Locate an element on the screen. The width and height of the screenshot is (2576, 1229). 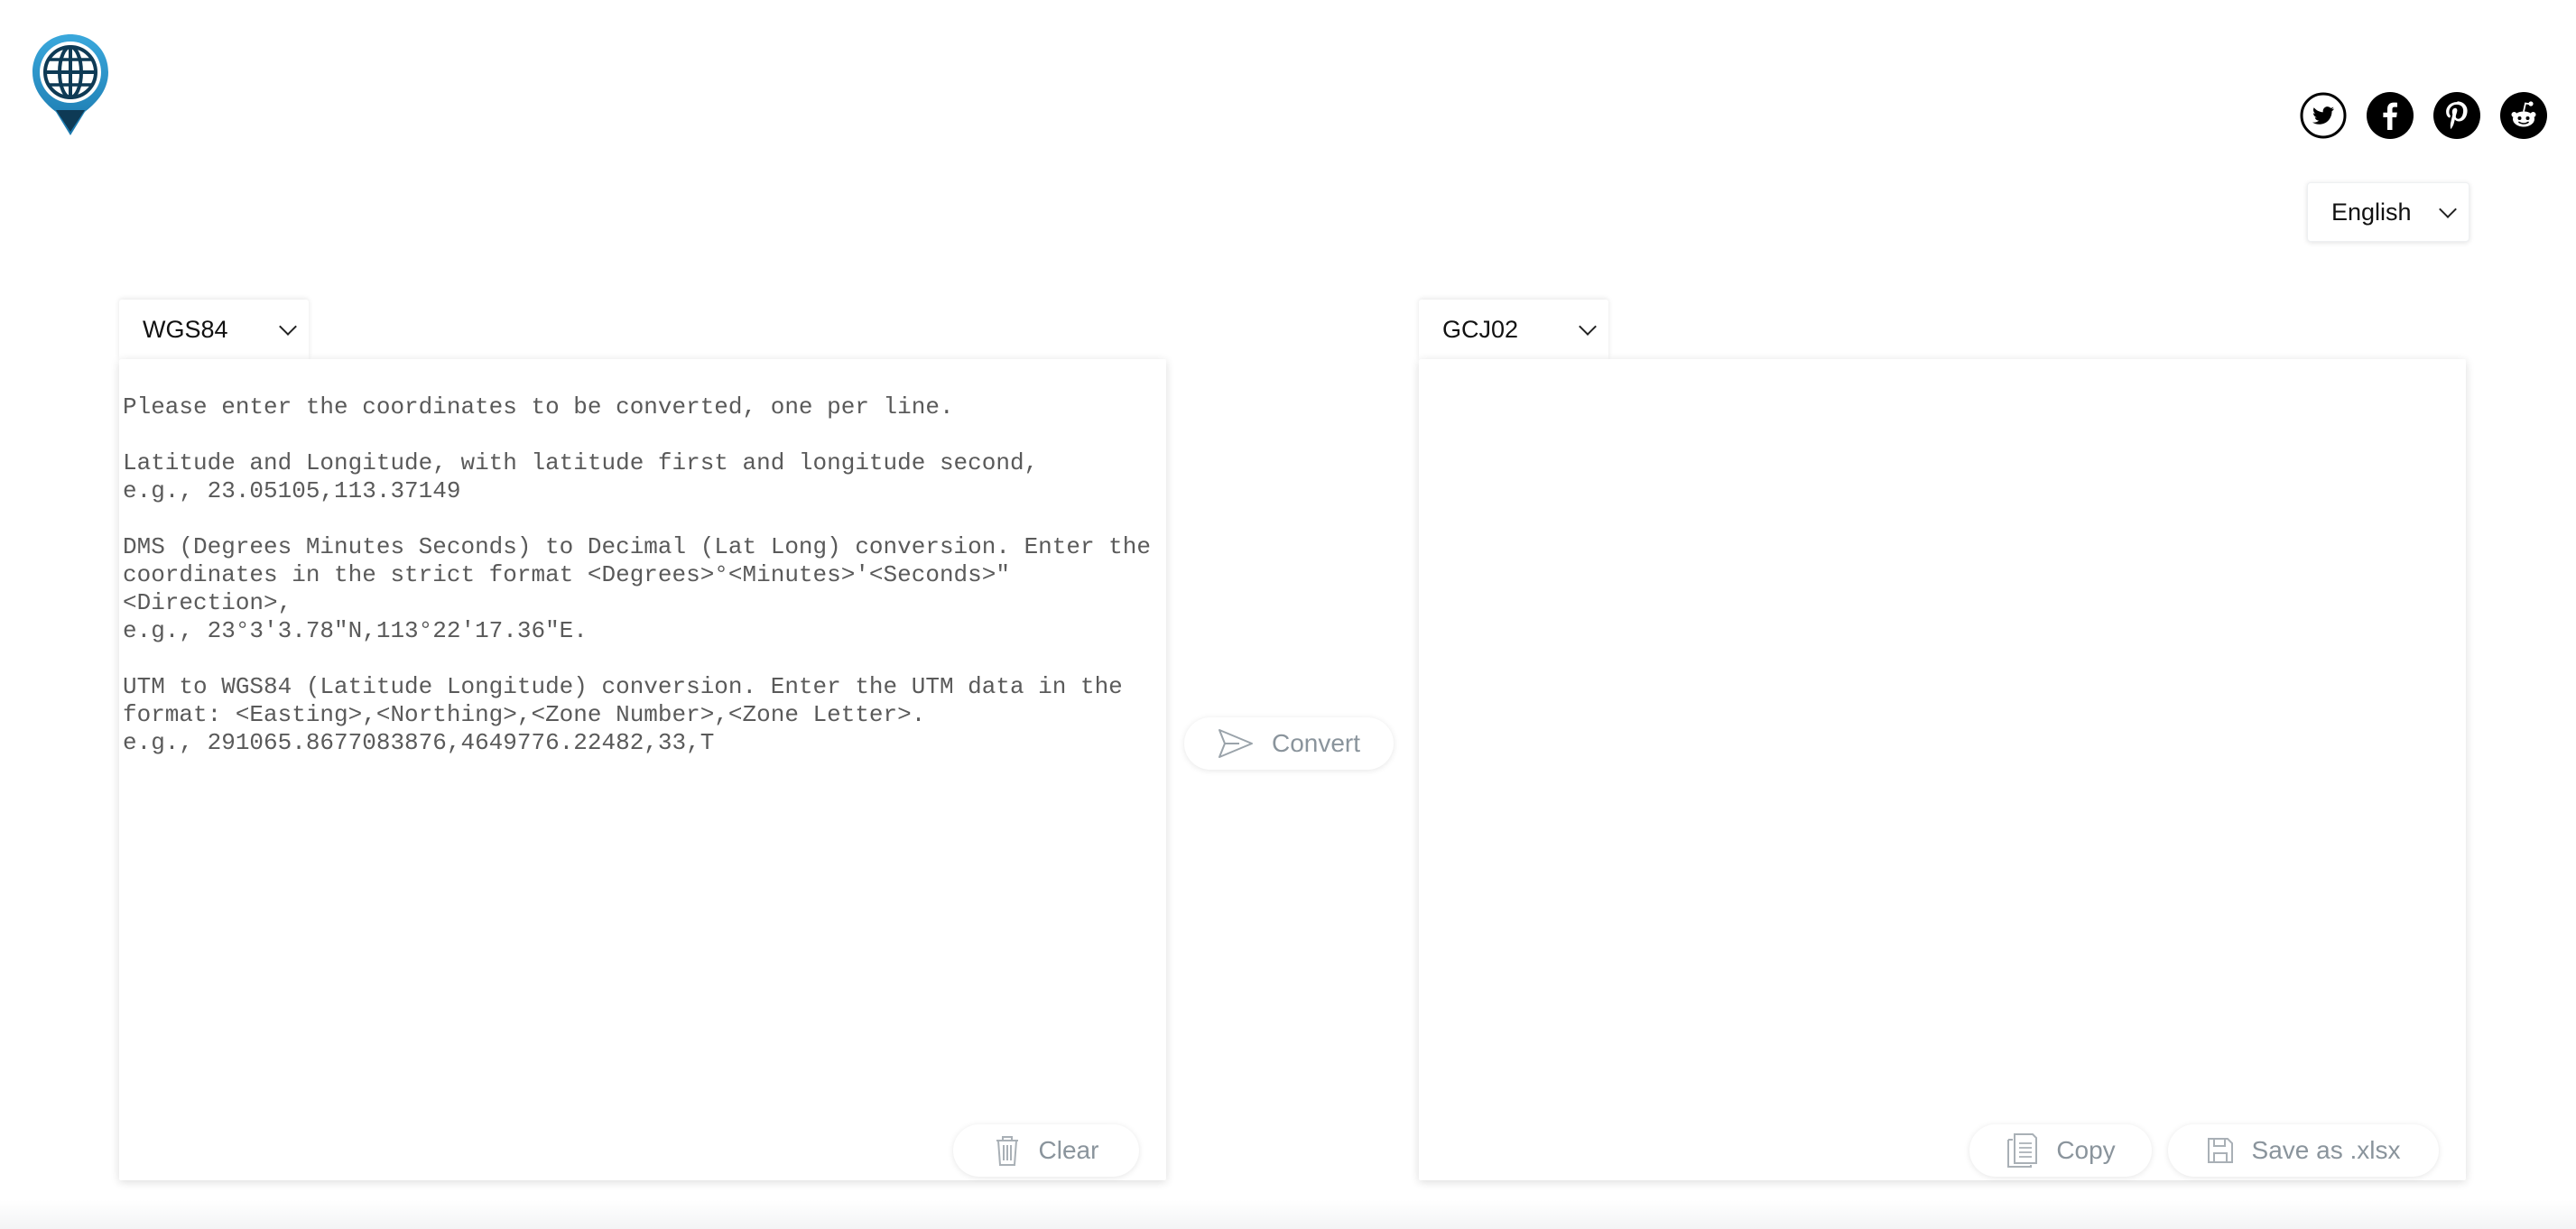
save-xlsx-button: Save as .xlsx is located at coordinates (2303, 1150).